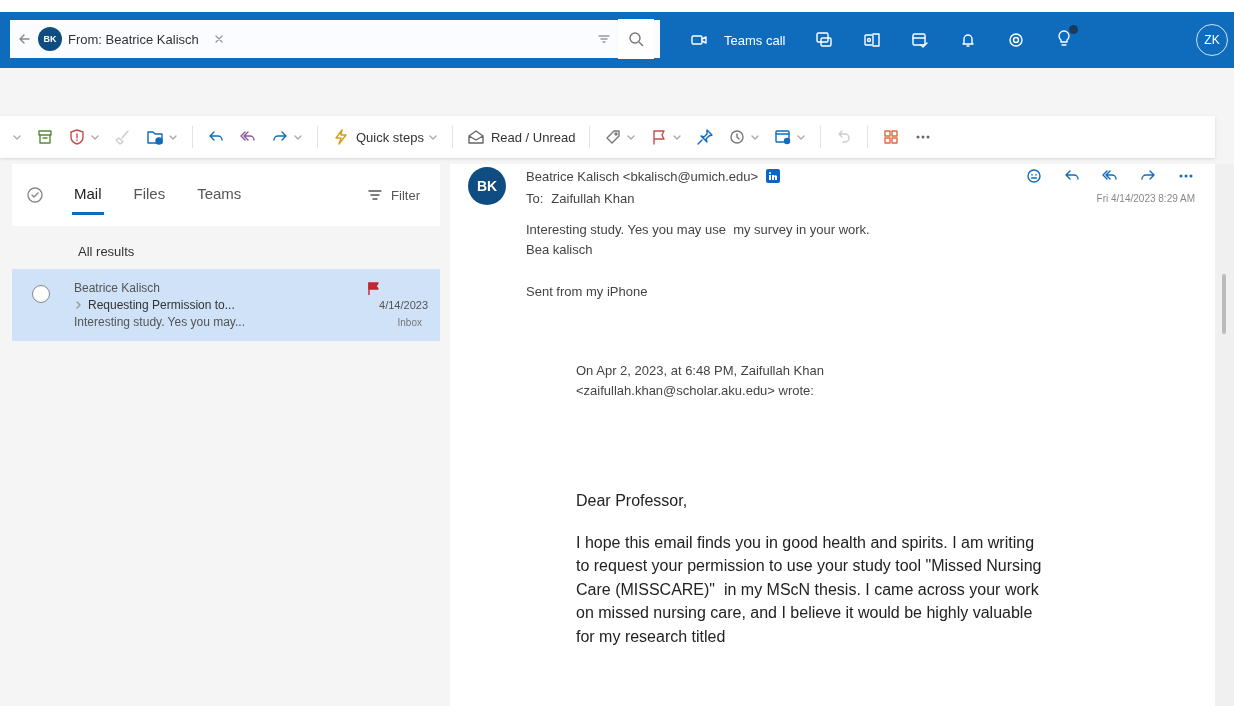 The height and width of the screenshot is (706, 1234). Describe the element at coordinates (593, 198) in the screenshot. I see `recipient-name: Zaifullah Khan` at that location.